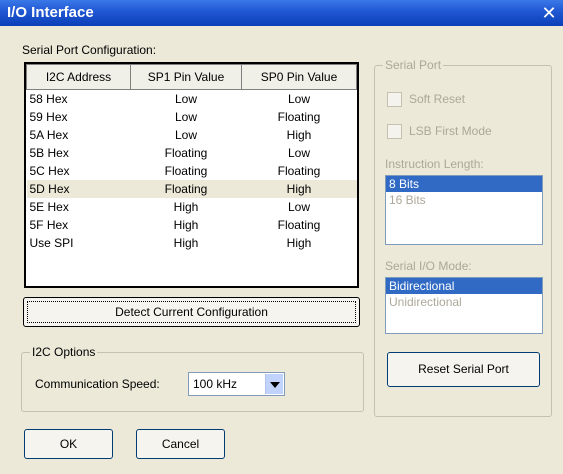 Image resolution: width=563 pixels, height=474 pixels. What do you see at coordinates (437, 99) in the screenshot?
I see `soft-reset-label: Soft Reset` at bounding box center [437, 99].